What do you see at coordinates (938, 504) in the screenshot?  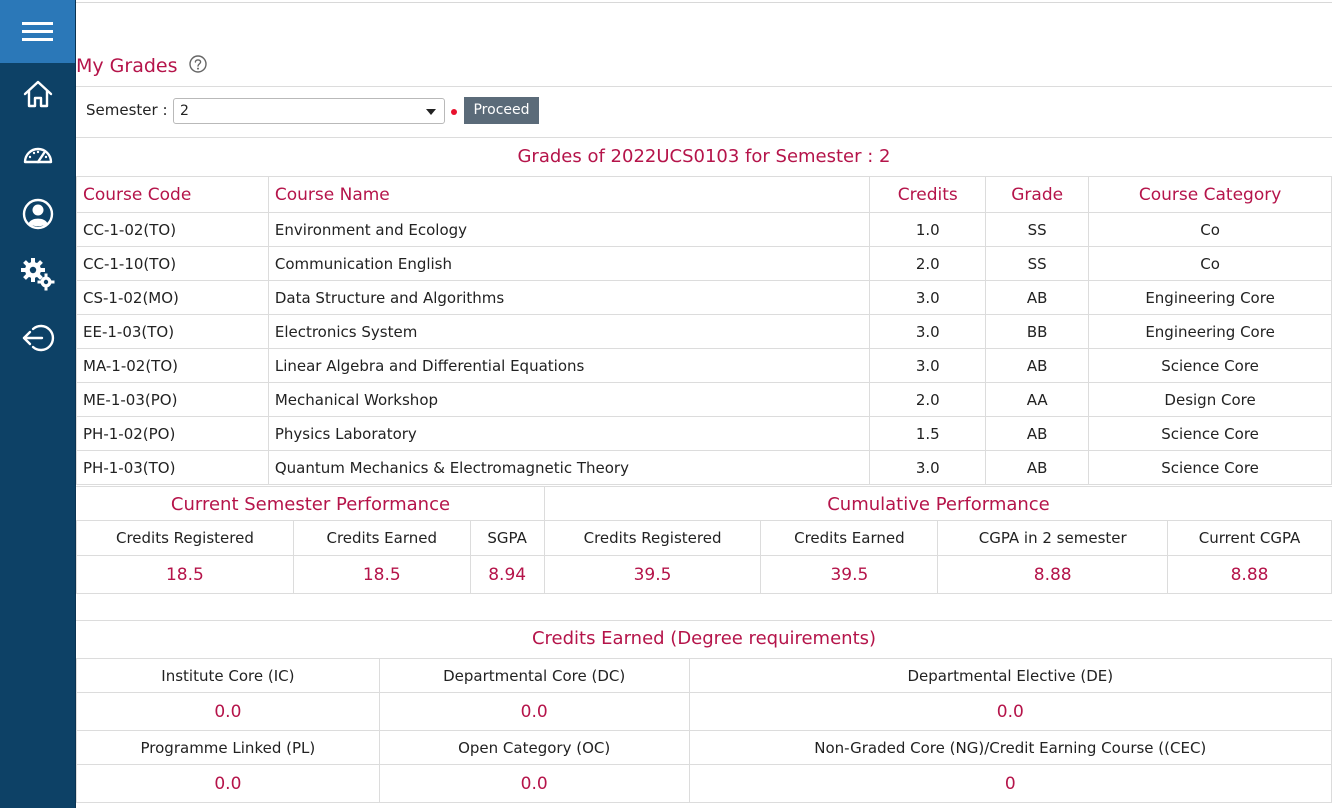 I see `cumulative-performance-heading: Cumulative Performance` at bounding box center [938, 504].